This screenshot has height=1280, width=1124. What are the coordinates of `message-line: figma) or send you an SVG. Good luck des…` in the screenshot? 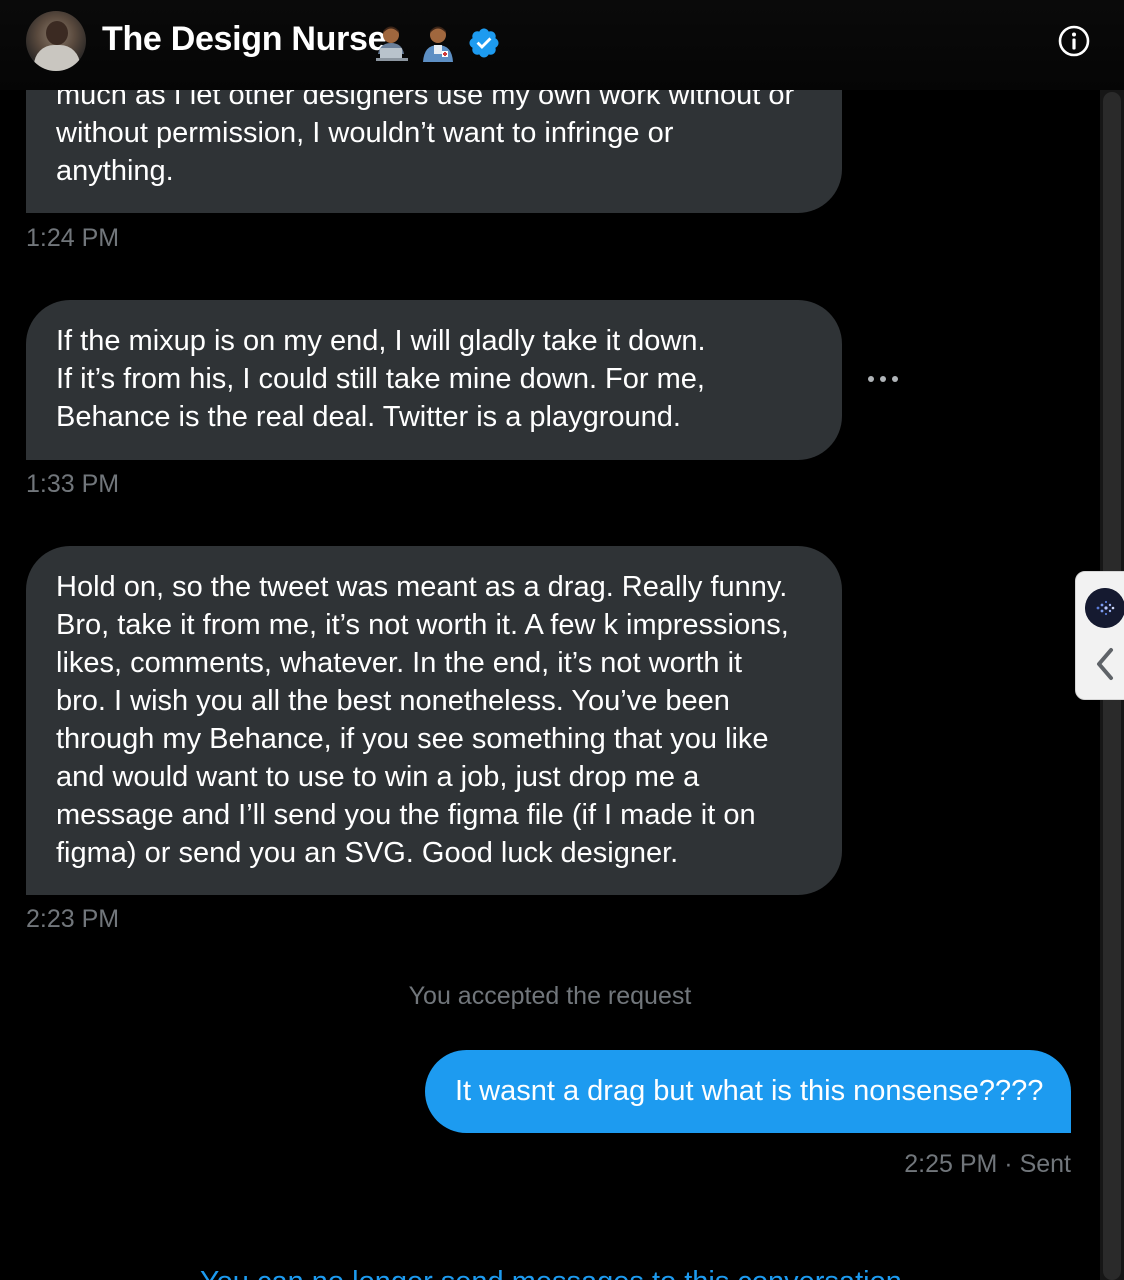 It's located at (367, 853).